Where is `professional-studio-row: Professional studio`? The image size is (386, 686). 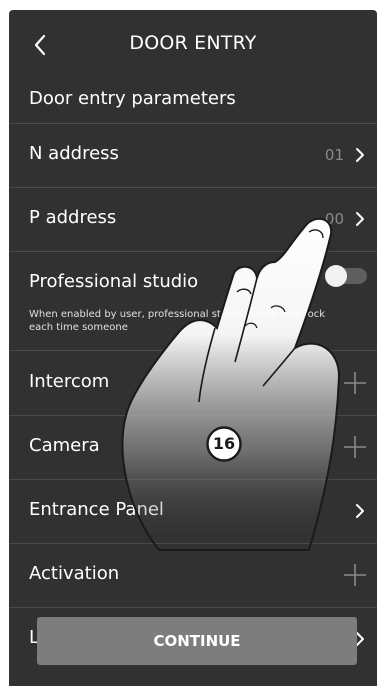
professional-studio-row: Professional studio is located at coordinates (193, 283).